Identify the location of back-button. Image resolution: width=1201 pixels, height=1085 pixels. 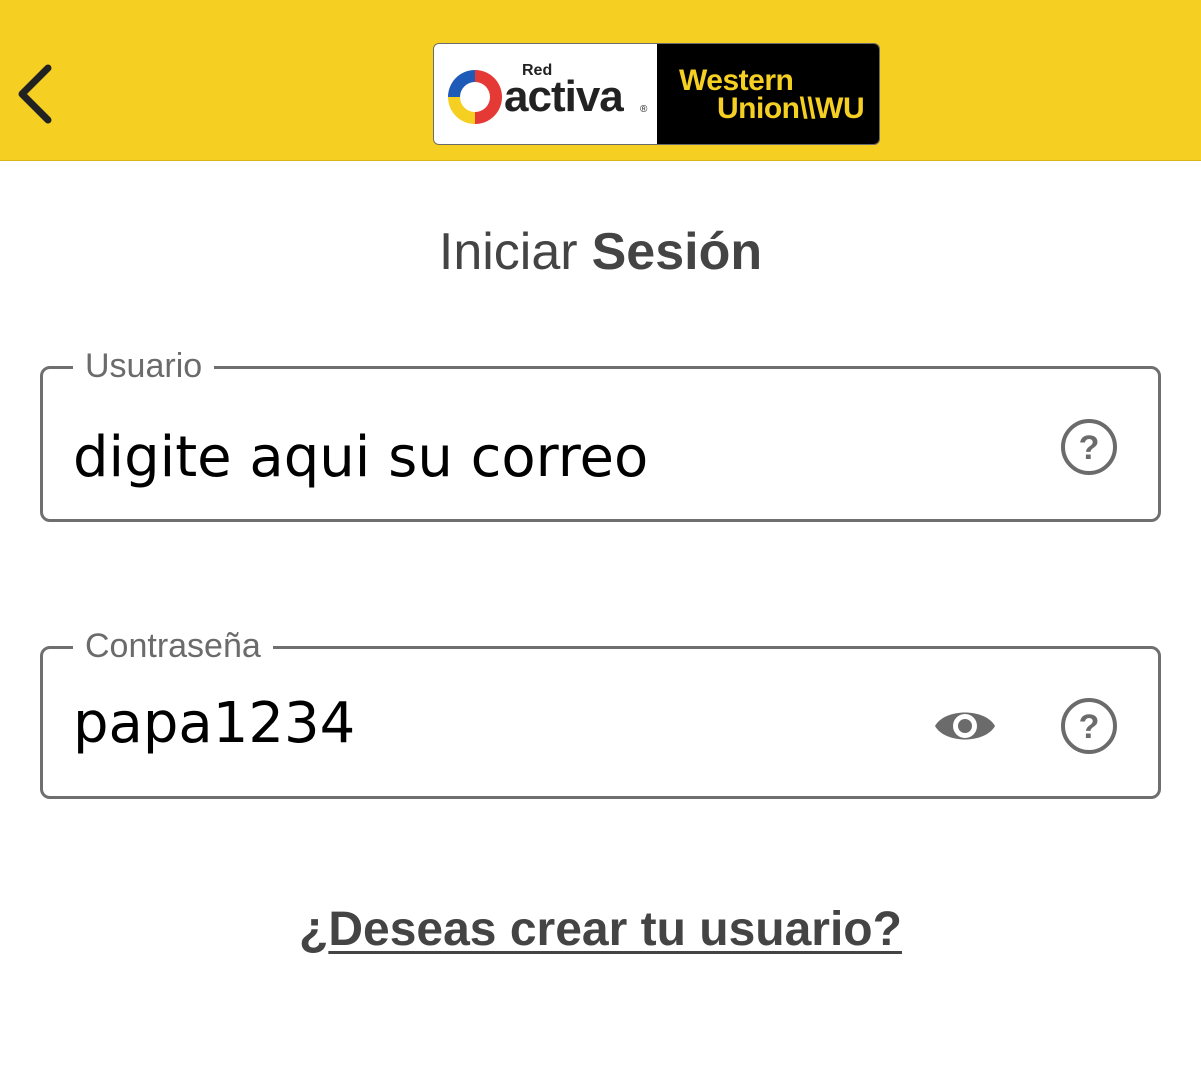
(38, 94).